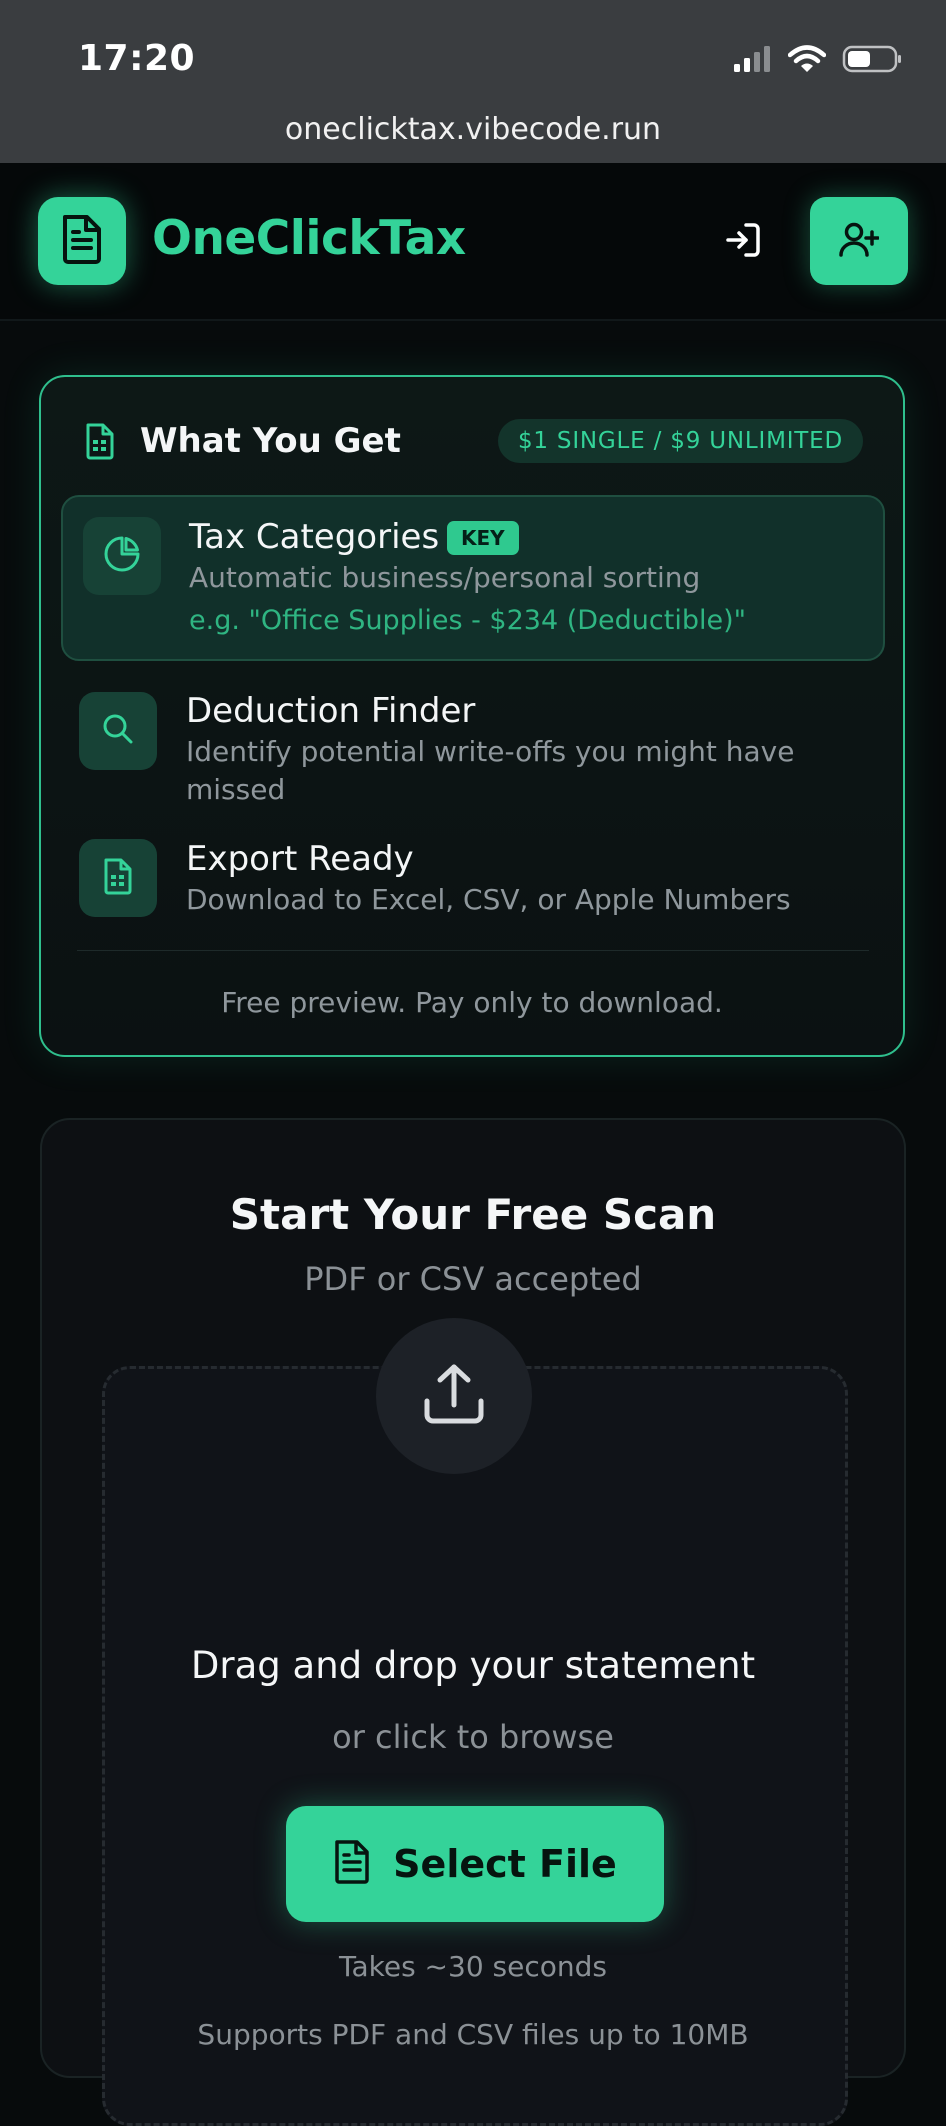  Describe the element at coordinates (483, 538) in the screenshot. I see `key-badge: KEY` at that location.